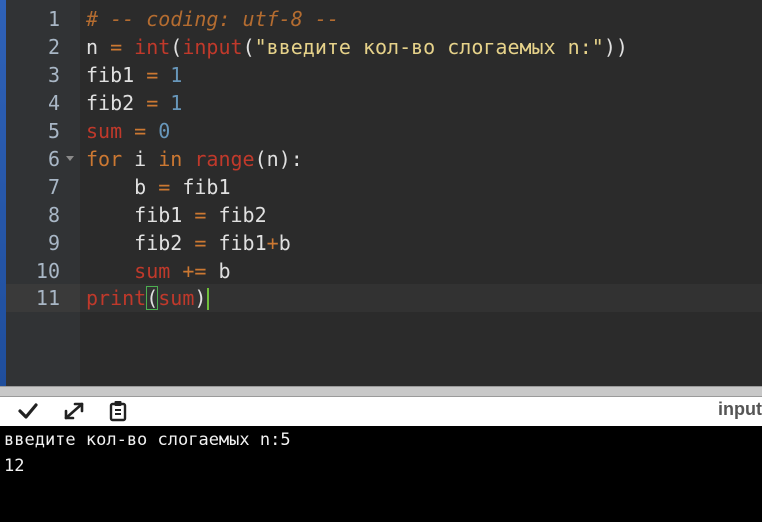 This screenshot has height=522, width=762. What do you see at coordinates (14, 466) in the screenshot?
I see `console-line: 12` at bounding box center [14, 466].